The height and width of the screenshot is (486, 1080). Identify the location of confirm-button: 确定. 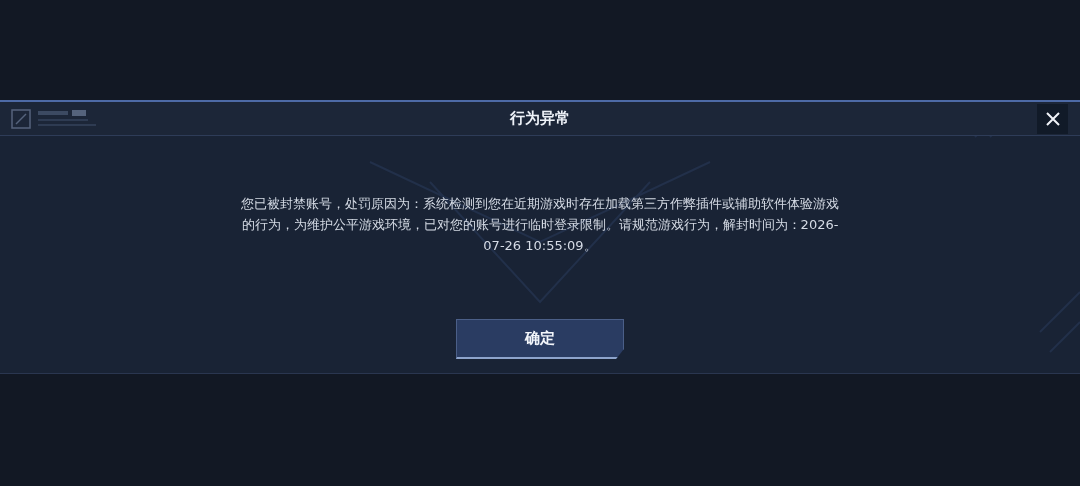
(540, 339).